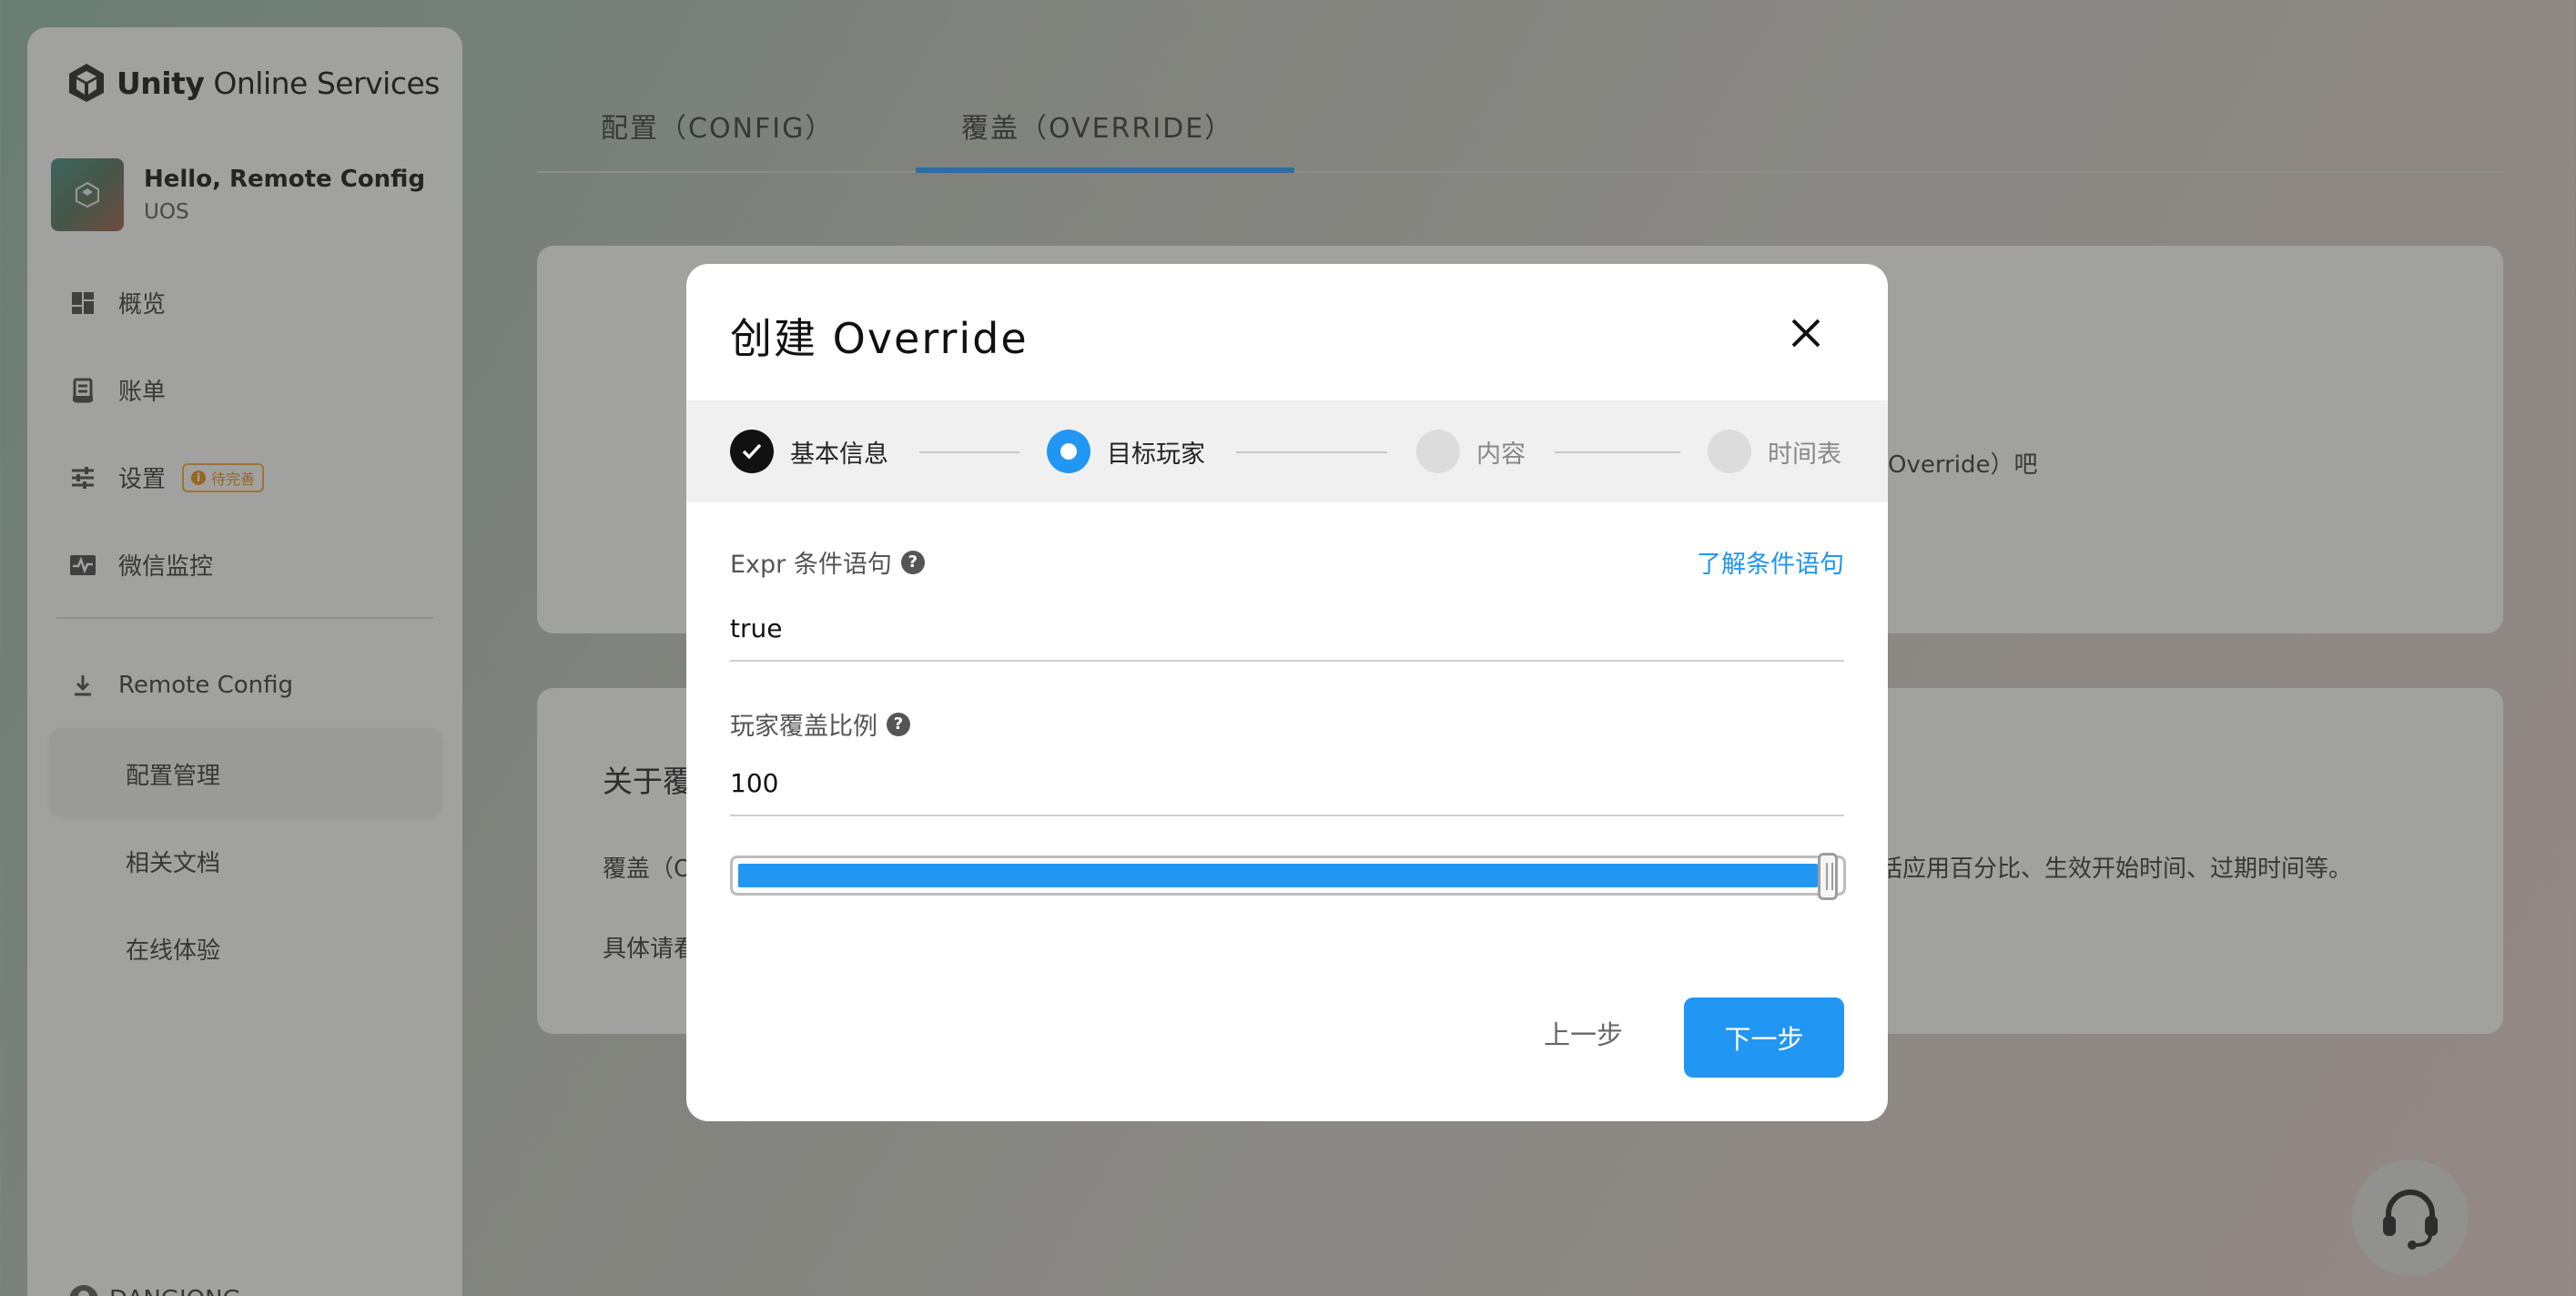 This screenshot has width=2576, height=1296. Describe the element at coordinates (1804, 454) in the screenshot. I see `step-label: 时间表` at that location.